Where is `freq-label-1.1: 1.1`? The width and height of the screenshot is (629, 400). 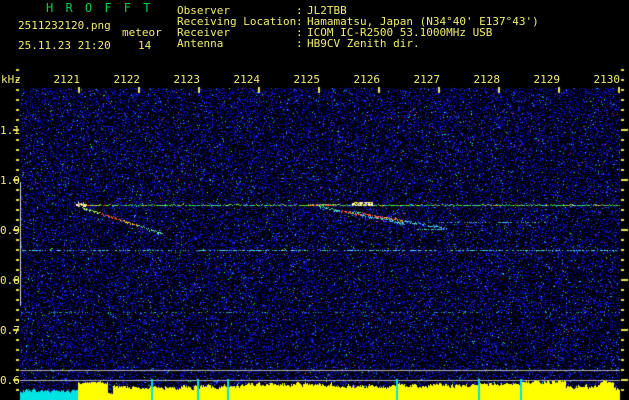
freq-label-1.1: 1.1 is located at coordinates (10, 130).